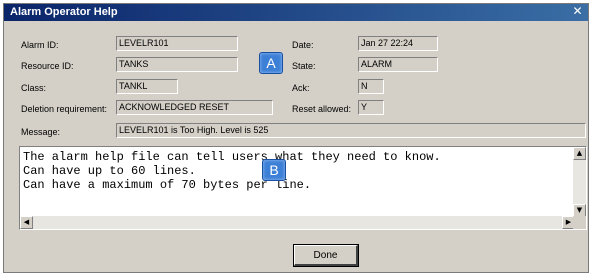 Image resolution: width=592 pixels, height=277 pixels. I want to click on deletion-requirement-label: Deletion requirement:, so click(64, 109).